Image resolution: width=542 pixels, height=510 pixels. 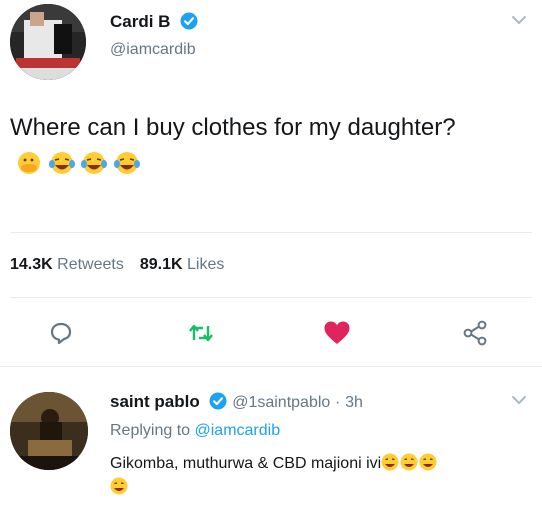 I want to click on retweet-icon, so click(x=201, y=333).